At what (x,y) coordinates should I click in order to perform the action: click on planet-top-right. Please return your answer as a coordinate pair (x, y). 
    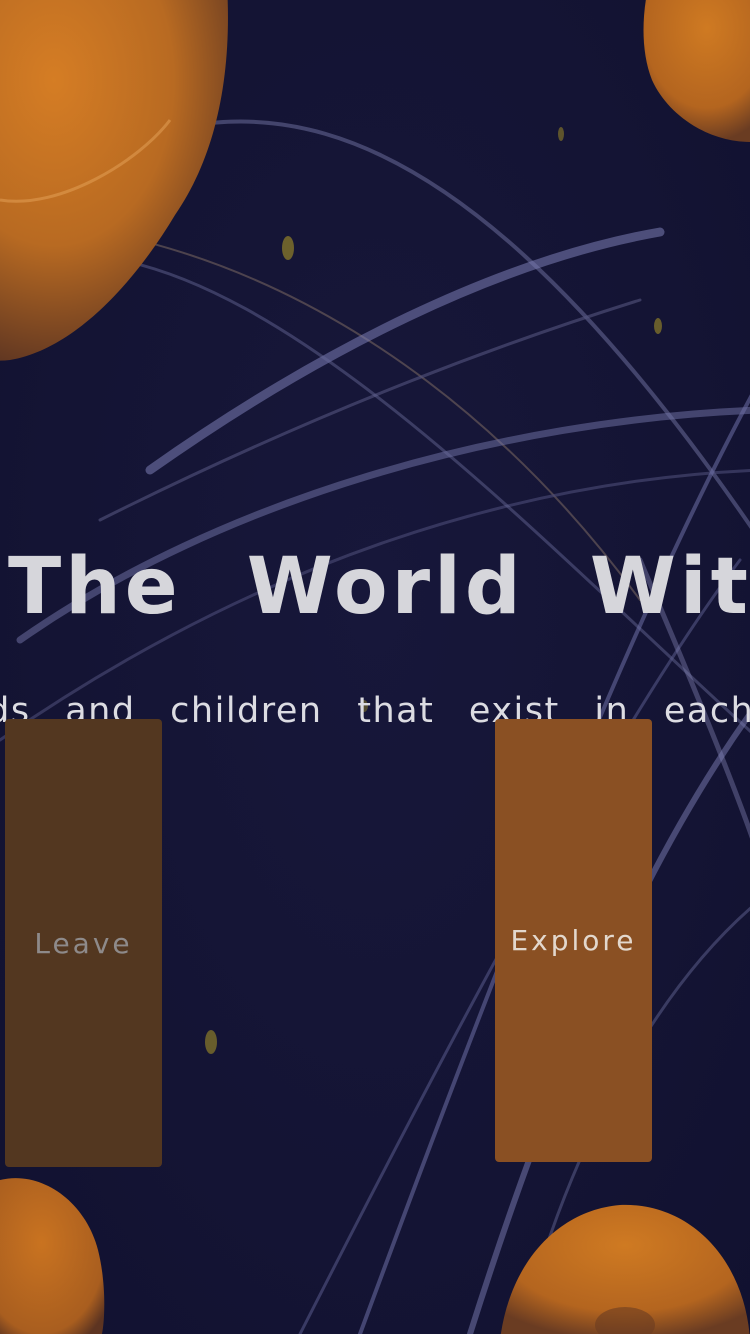
    Looking at the image, I should click on (696, 71).